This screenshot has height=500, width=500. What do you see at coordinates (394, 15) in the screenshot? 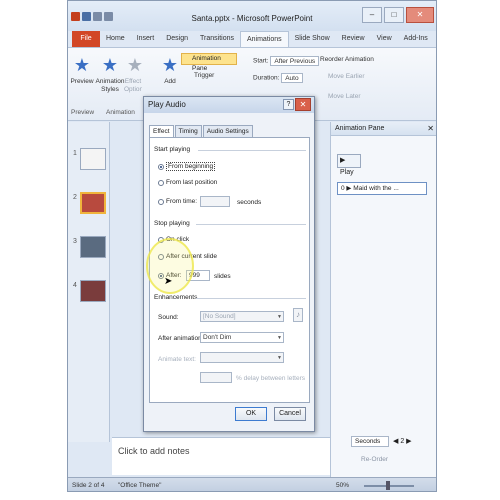
I see `maximize-button: □` at bounding box center [394, 15].